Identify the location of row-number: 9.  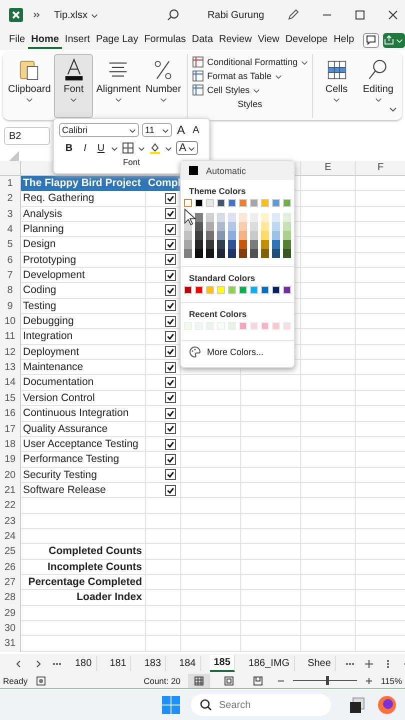
(10, 306).